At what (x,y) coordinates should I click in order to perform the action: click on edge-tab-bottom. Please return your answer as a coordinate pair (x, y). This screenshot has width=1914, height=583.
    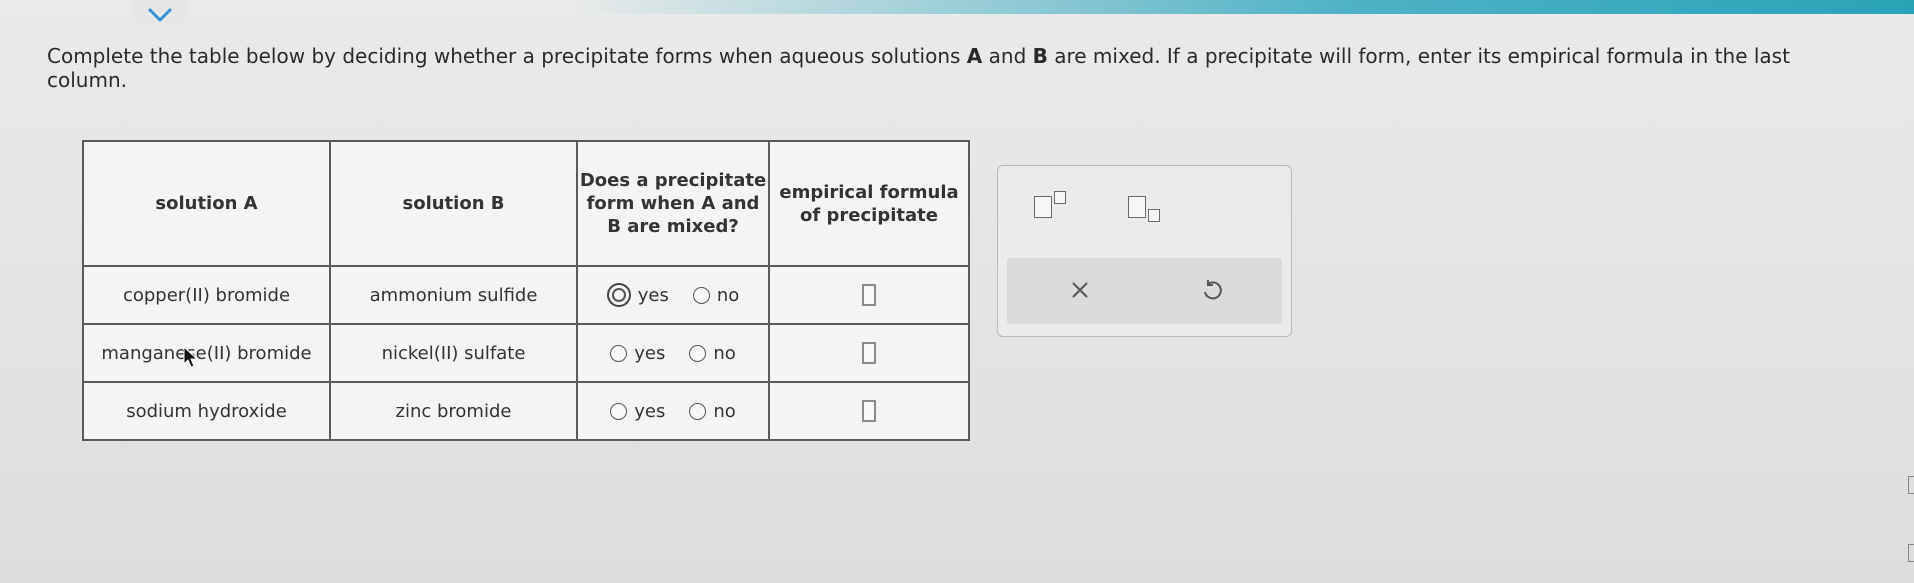
    Looking at the image, I should click on (1911, 553).